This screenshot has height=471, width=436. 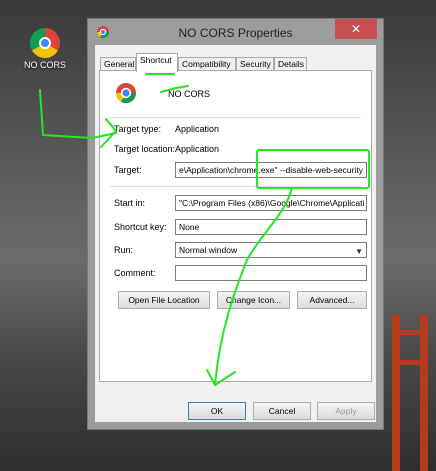 I want to click on desktop-shortcut-no-cors: NO CORS, so click(x=45, y=49).